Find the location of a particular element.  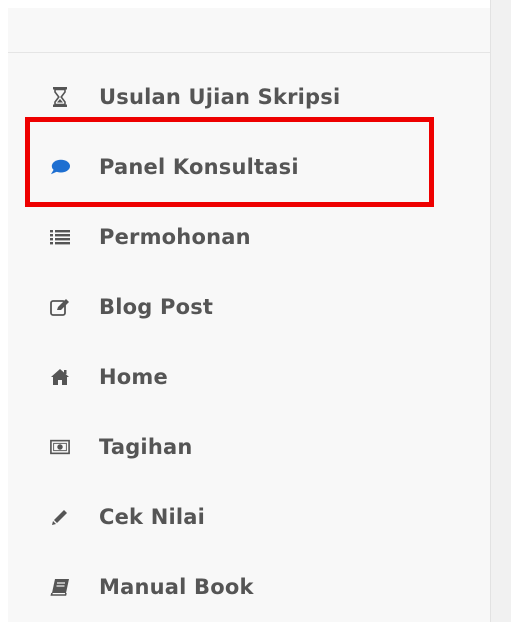

edit-icon is located at coordinates (60, 307).